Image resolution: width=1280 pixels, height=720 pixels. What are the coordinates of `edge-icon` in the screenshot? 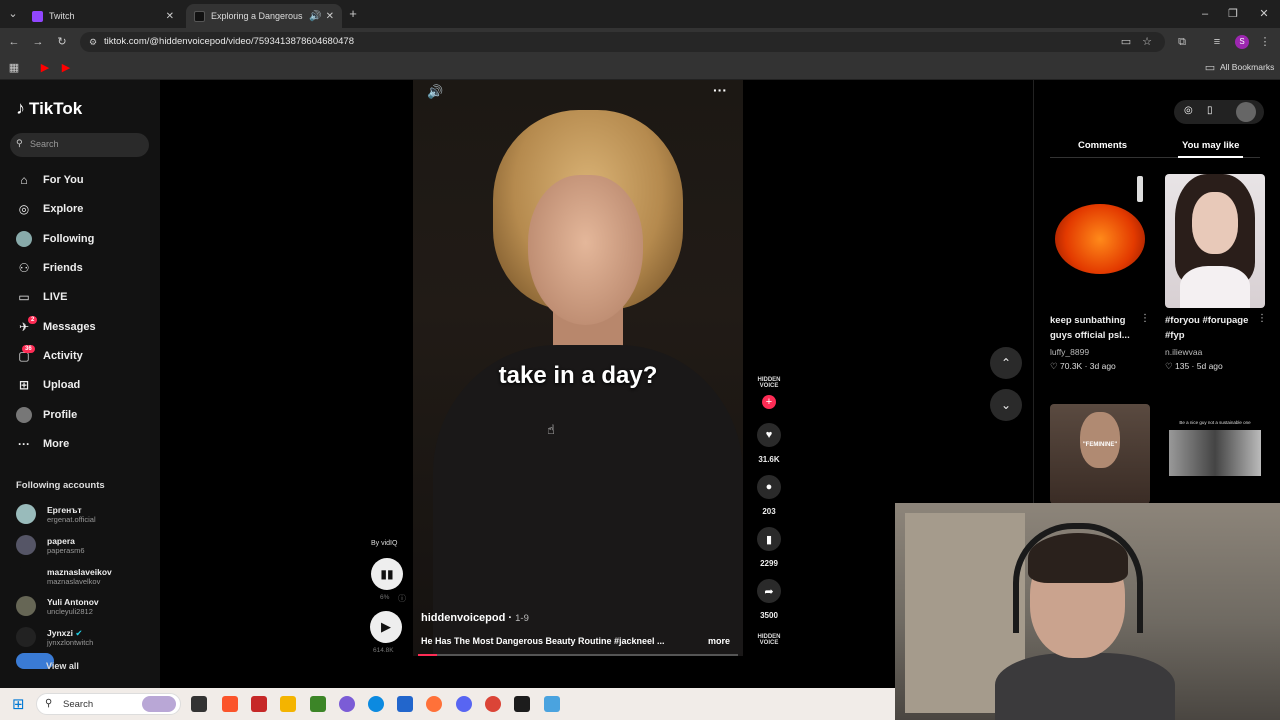 It's located at (376, 704).